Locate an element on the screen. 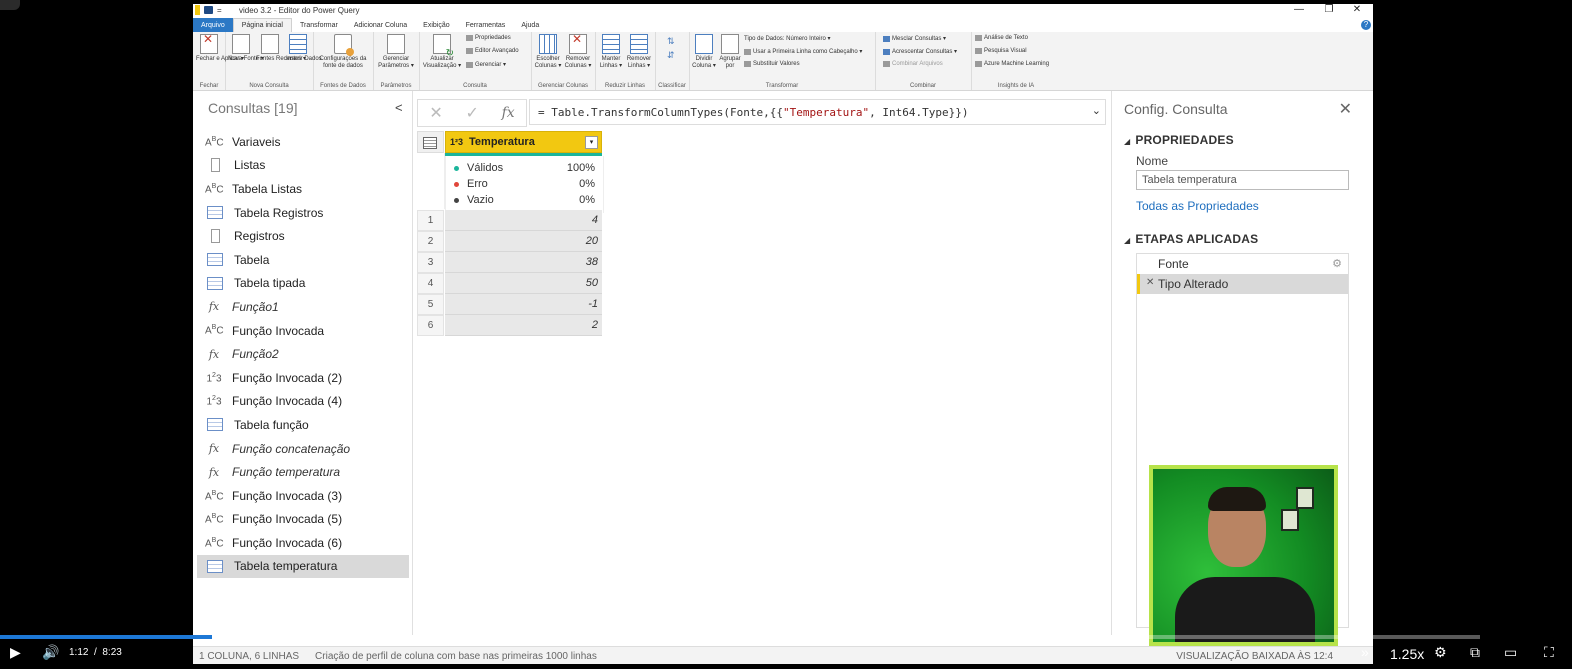 The height and width of the screenshot is (669, 1572). settings-gear-icon: ⚙ is located at coordinates (1440, 652).